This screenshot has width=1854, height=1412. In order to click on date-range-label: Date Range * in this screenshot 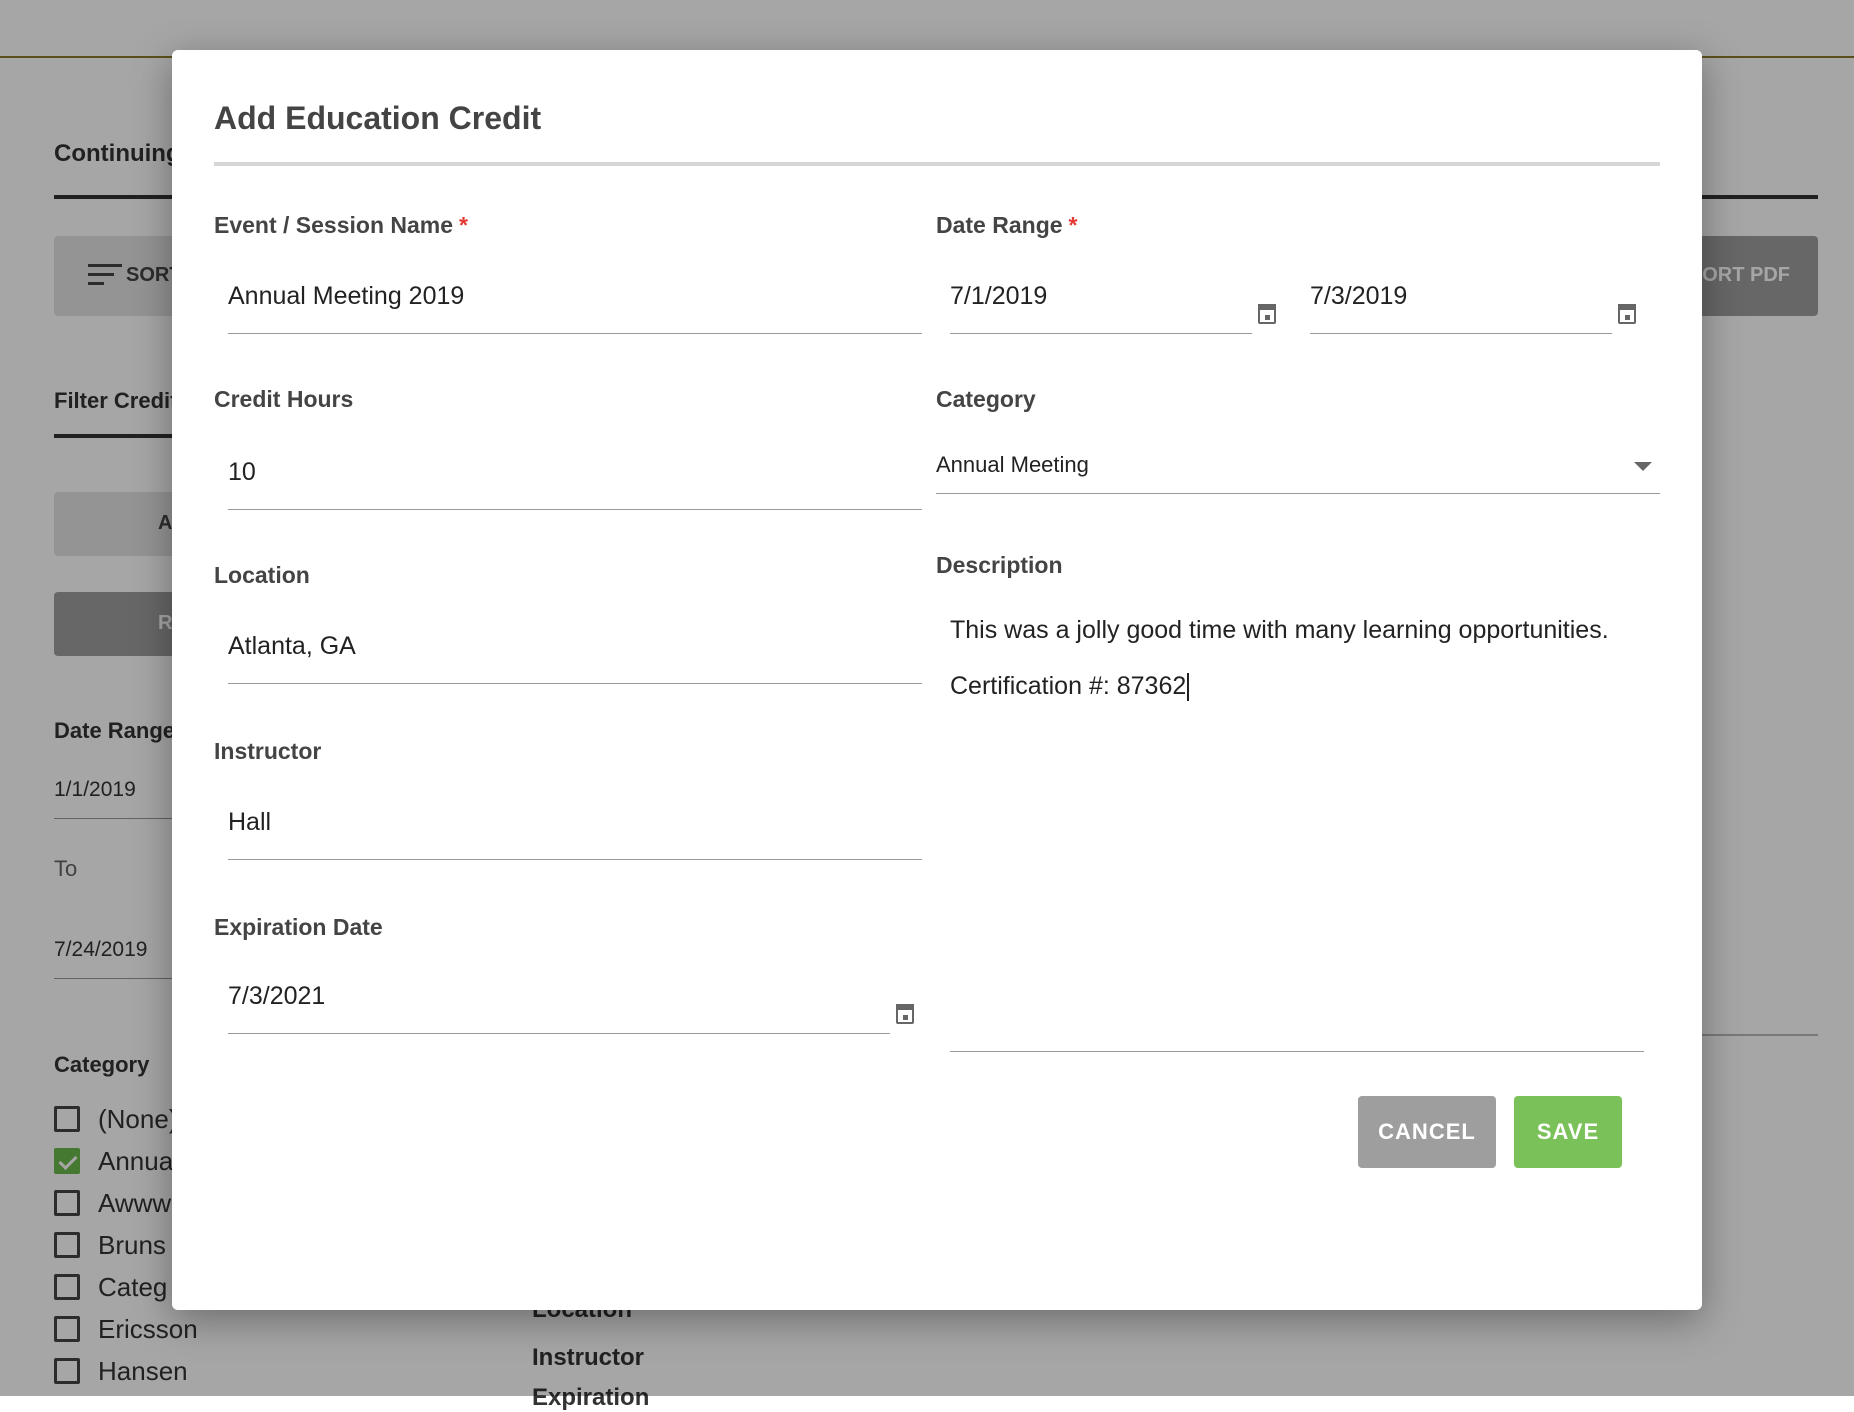, I will do `click(1007, 225)`.